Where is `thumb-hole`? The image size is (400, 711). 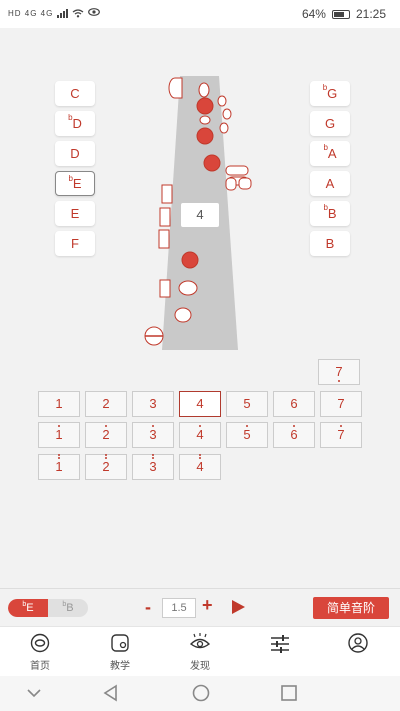 thumb-hole is located at coordinates (204, 90).